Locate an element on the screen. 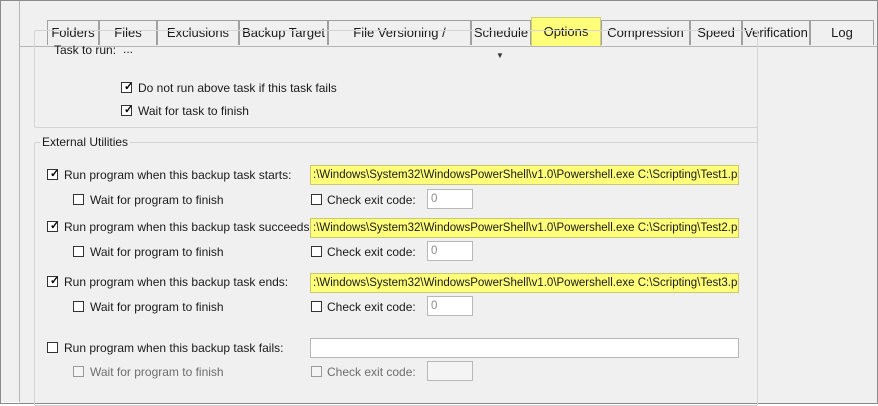 The height and width of the screenshot is (406, 878). wait-on-success-checkbox is located at coordinates (78, 251).